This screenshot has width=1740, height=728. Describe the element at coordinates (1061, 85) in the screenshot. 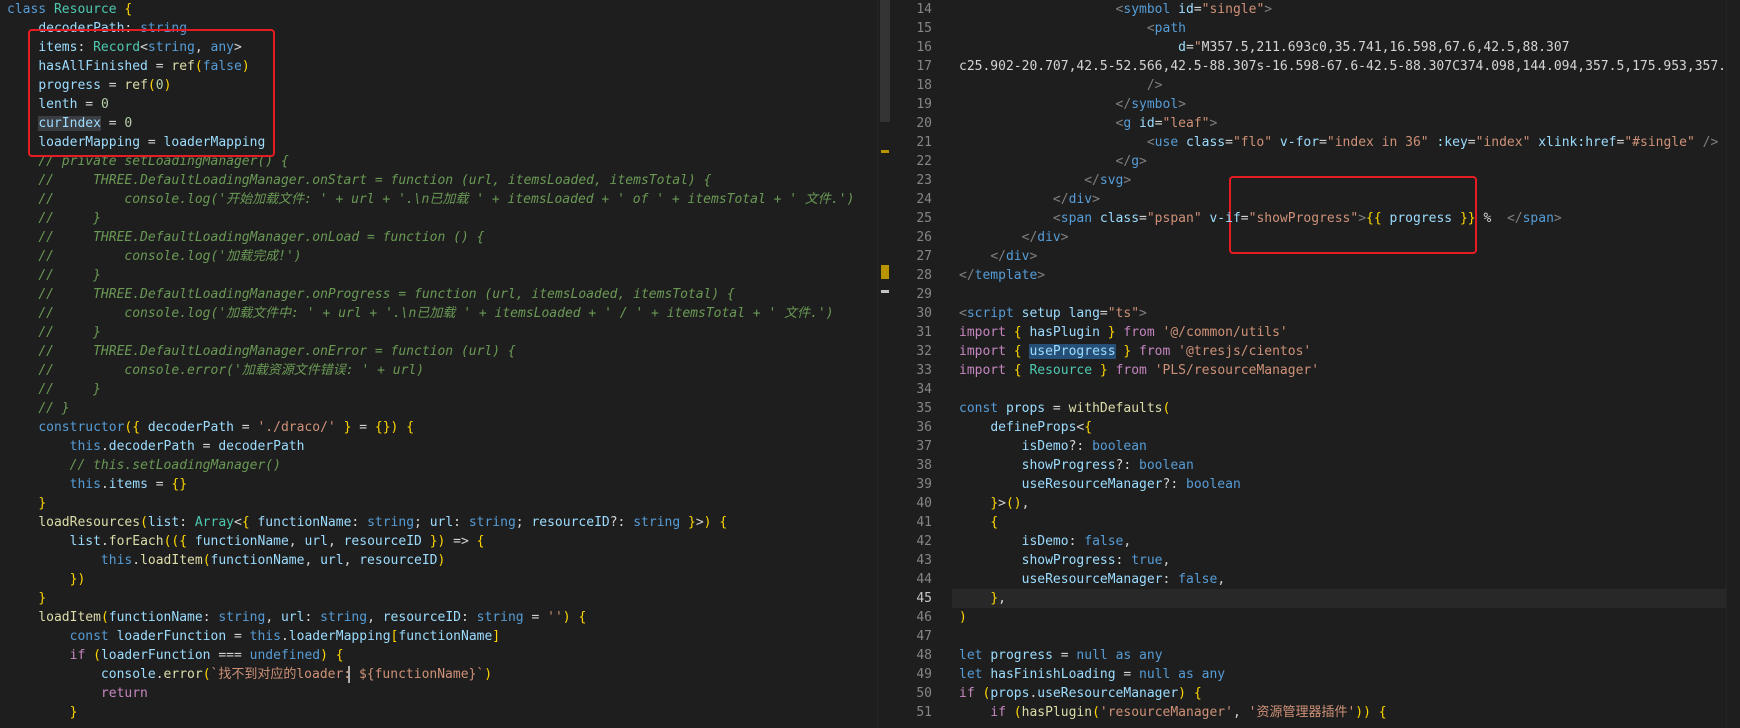

I see `code-line-text: />` at that location.